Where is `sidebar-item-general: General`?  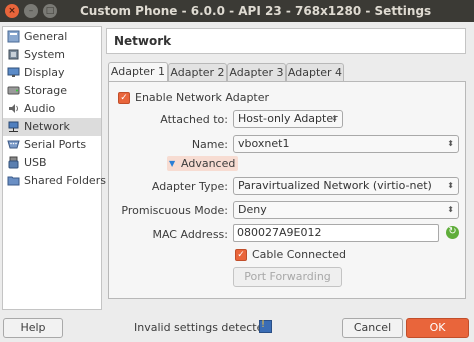 sidebar-item-general: General is located at coordinates (52, 37).